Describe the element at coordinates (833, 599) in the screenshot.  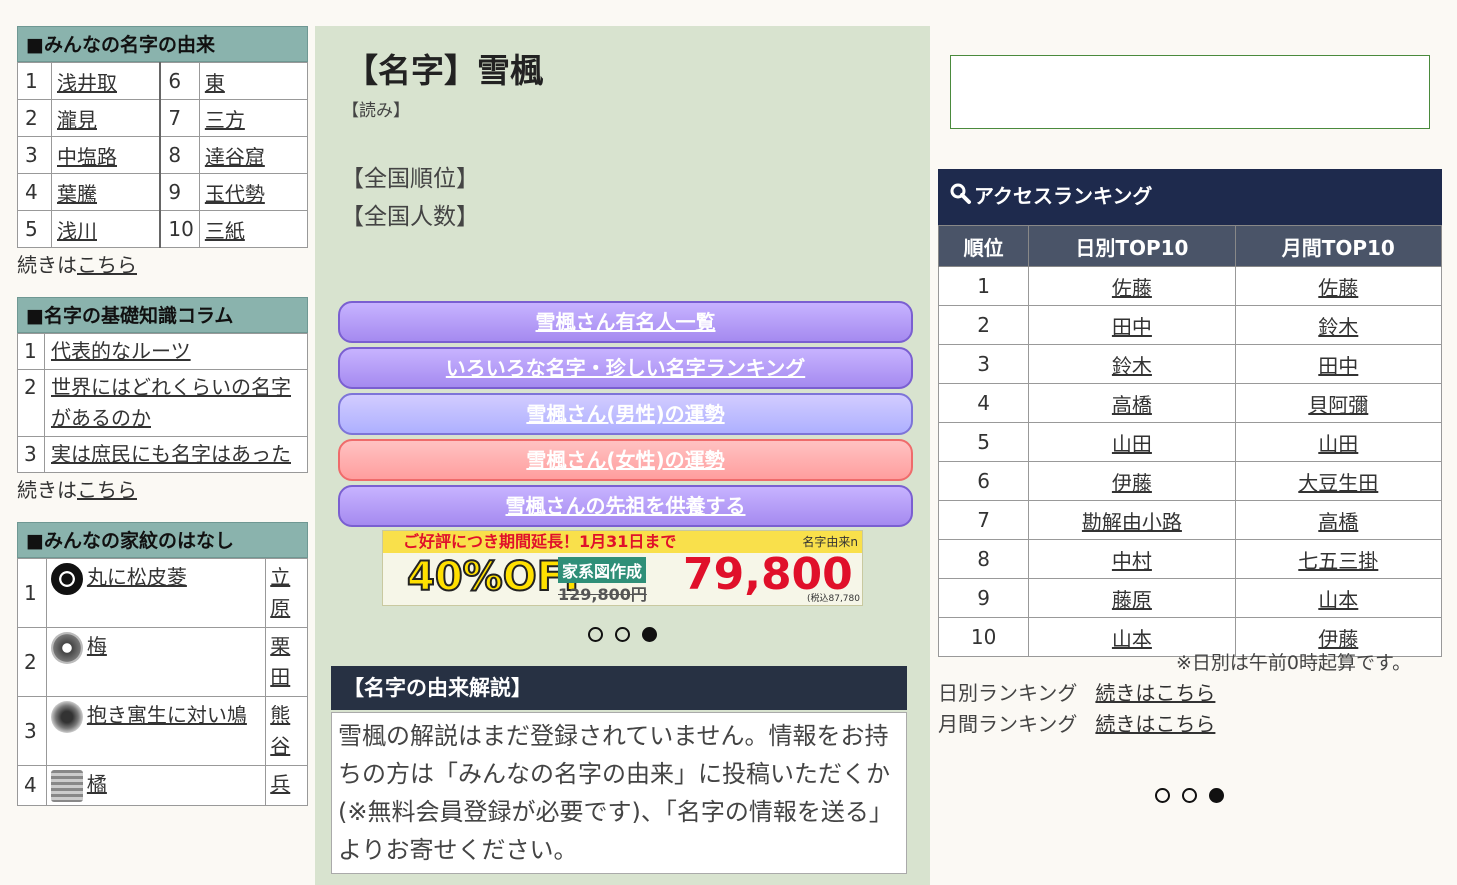
I see `banner-tax: (税込87,780` at that location.